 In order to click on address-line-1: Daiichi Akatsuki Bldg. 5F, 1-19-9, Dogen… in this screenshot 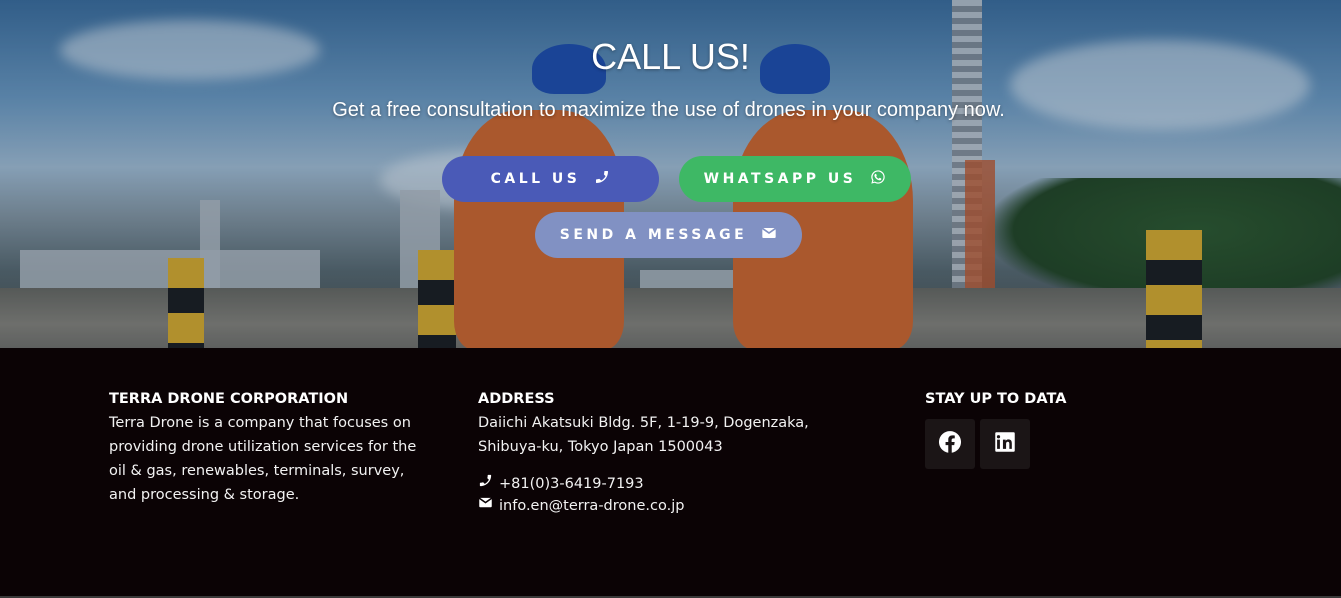, I will do `click(643, 423)`.